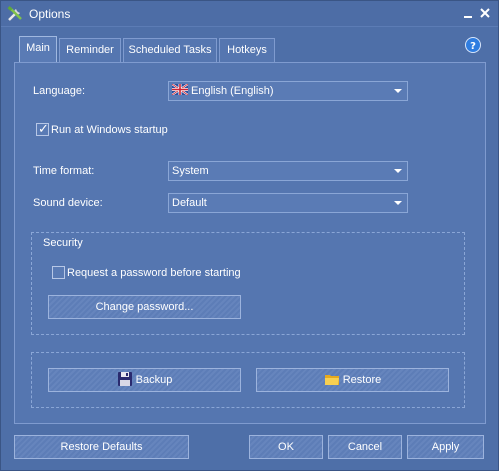 Image resolution: width=499 pixels, height=471 pixels. What do you see at coordinates (288, 203) in the screenshot?
I see `sound-device-dropdown: Default` at bounding box center [288, 203].